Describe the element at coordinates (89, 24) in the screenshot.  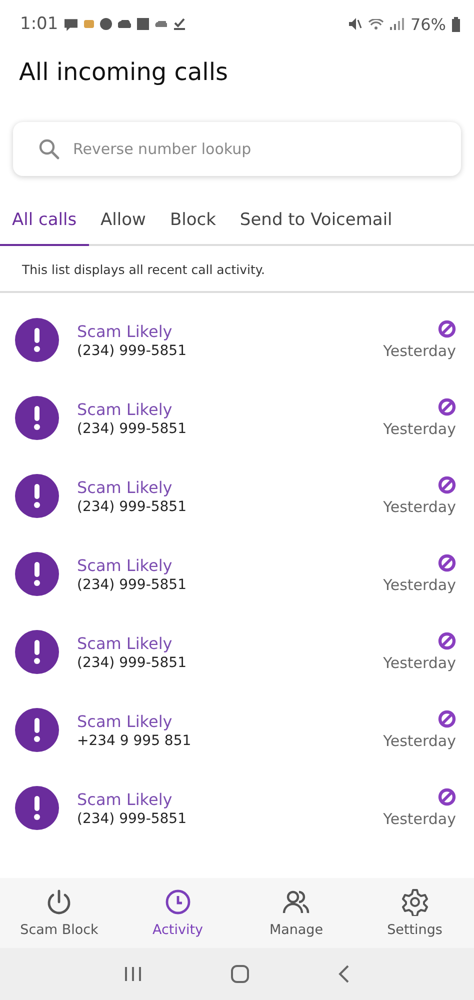
I see `mail-icon` at that location.